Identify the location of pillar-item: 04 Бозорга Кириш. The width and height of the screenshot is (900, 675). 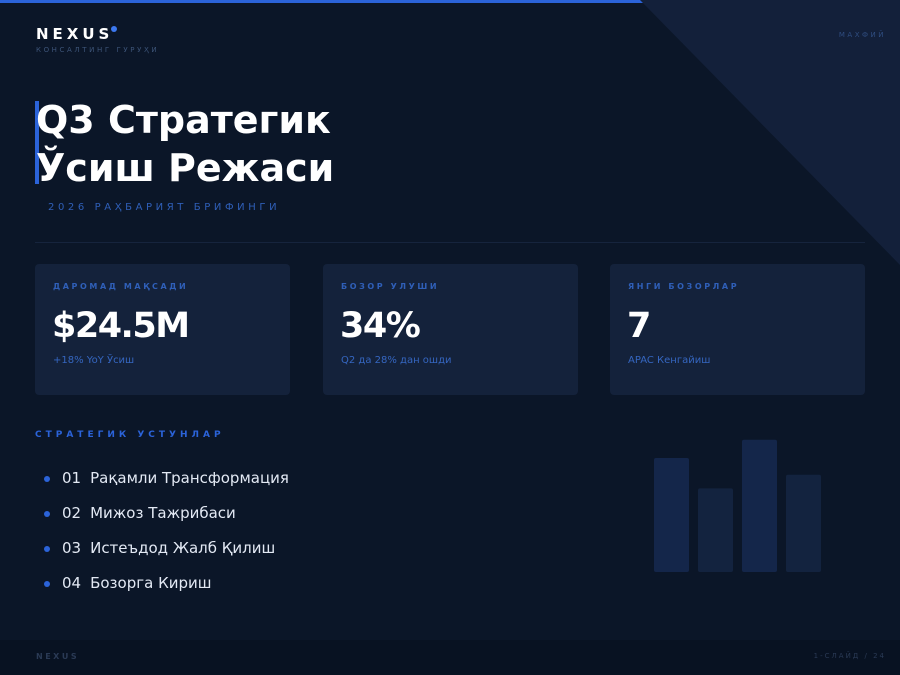
(166, 582).